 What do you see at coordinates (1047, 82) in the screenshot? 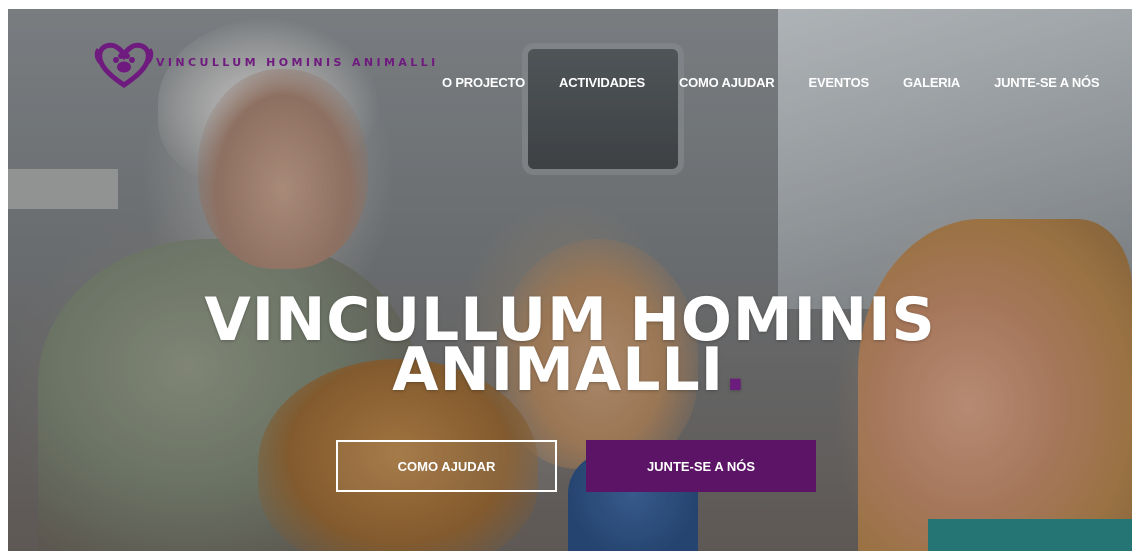
I see `nav-item-junte-se: JUNTE-SE A NÓS` at bounding box center [1047, 82].